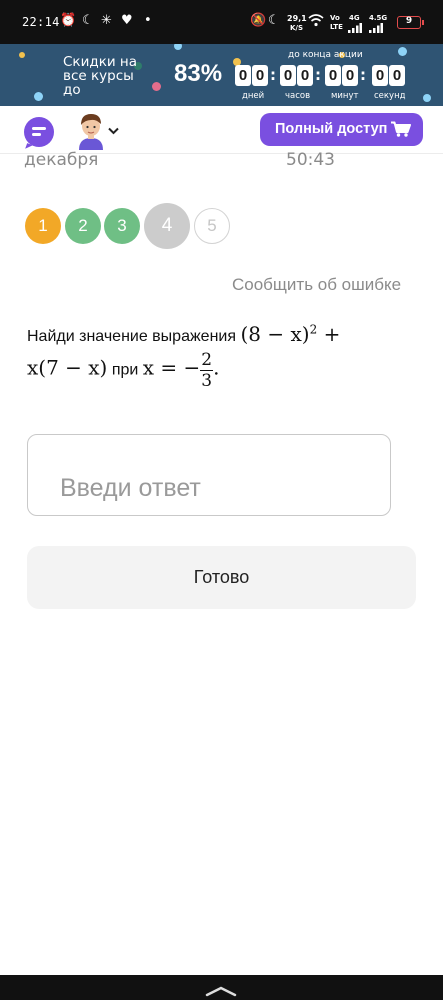 The height and width of the screenshot is (1000, 443). I want to click on cart-icon, so click(401, 129).